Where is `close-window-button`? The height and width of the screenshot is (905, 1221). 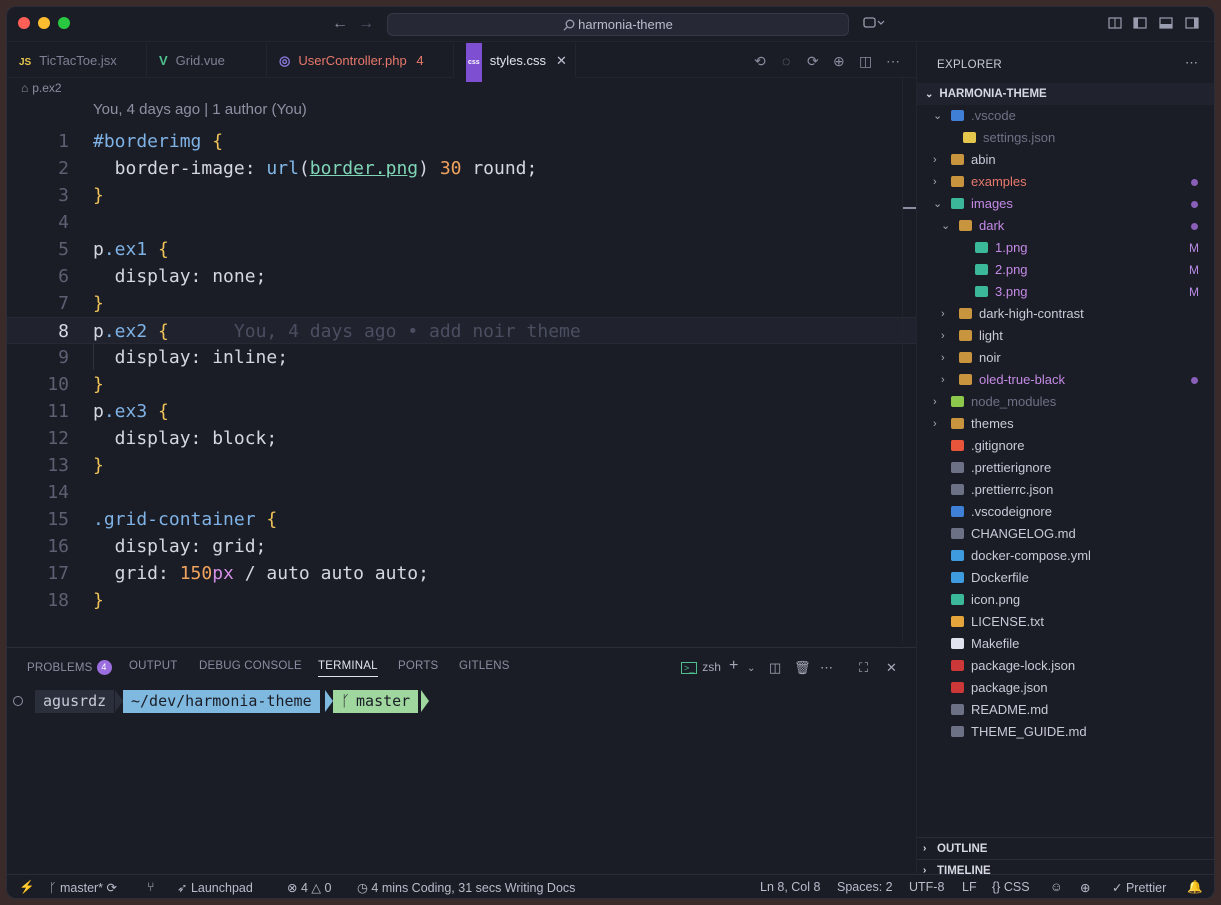 close-window-button is located at coordinates (24, 23).